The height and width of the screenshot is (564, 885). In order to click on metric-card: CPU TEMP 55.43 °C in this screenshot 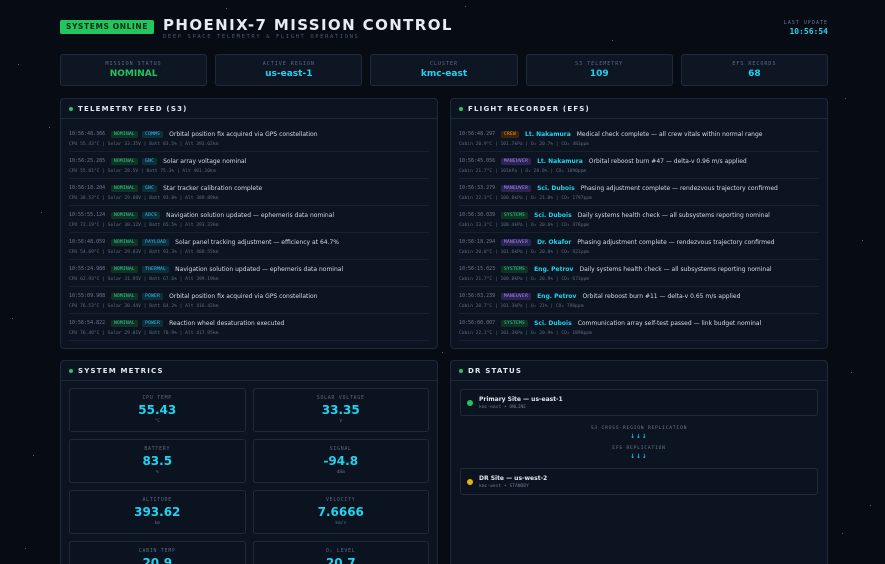, I will do `click(157, 410)`.